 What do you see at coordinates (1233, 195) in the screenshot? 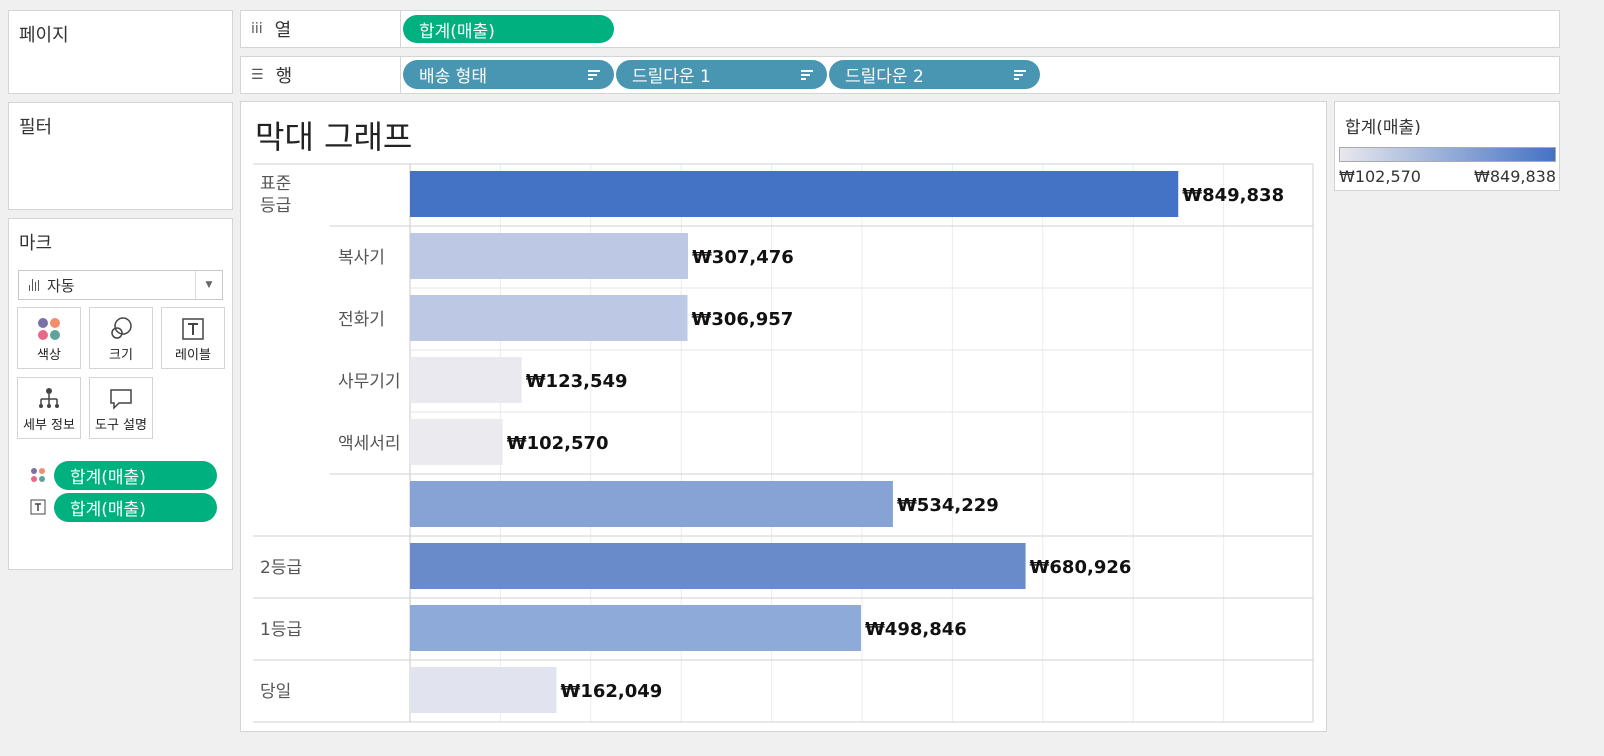
I see `data-label: ₩849,838` at bounding box center [1233, 195].